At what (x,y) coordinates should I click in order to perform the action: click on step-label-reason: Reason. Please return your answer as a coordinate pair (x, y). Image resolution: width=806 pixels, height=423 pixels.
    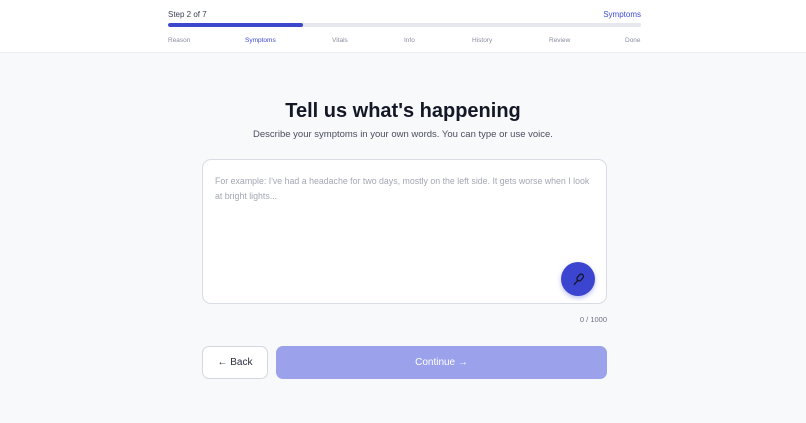
    Looking at the image, I should click on (179, 40).